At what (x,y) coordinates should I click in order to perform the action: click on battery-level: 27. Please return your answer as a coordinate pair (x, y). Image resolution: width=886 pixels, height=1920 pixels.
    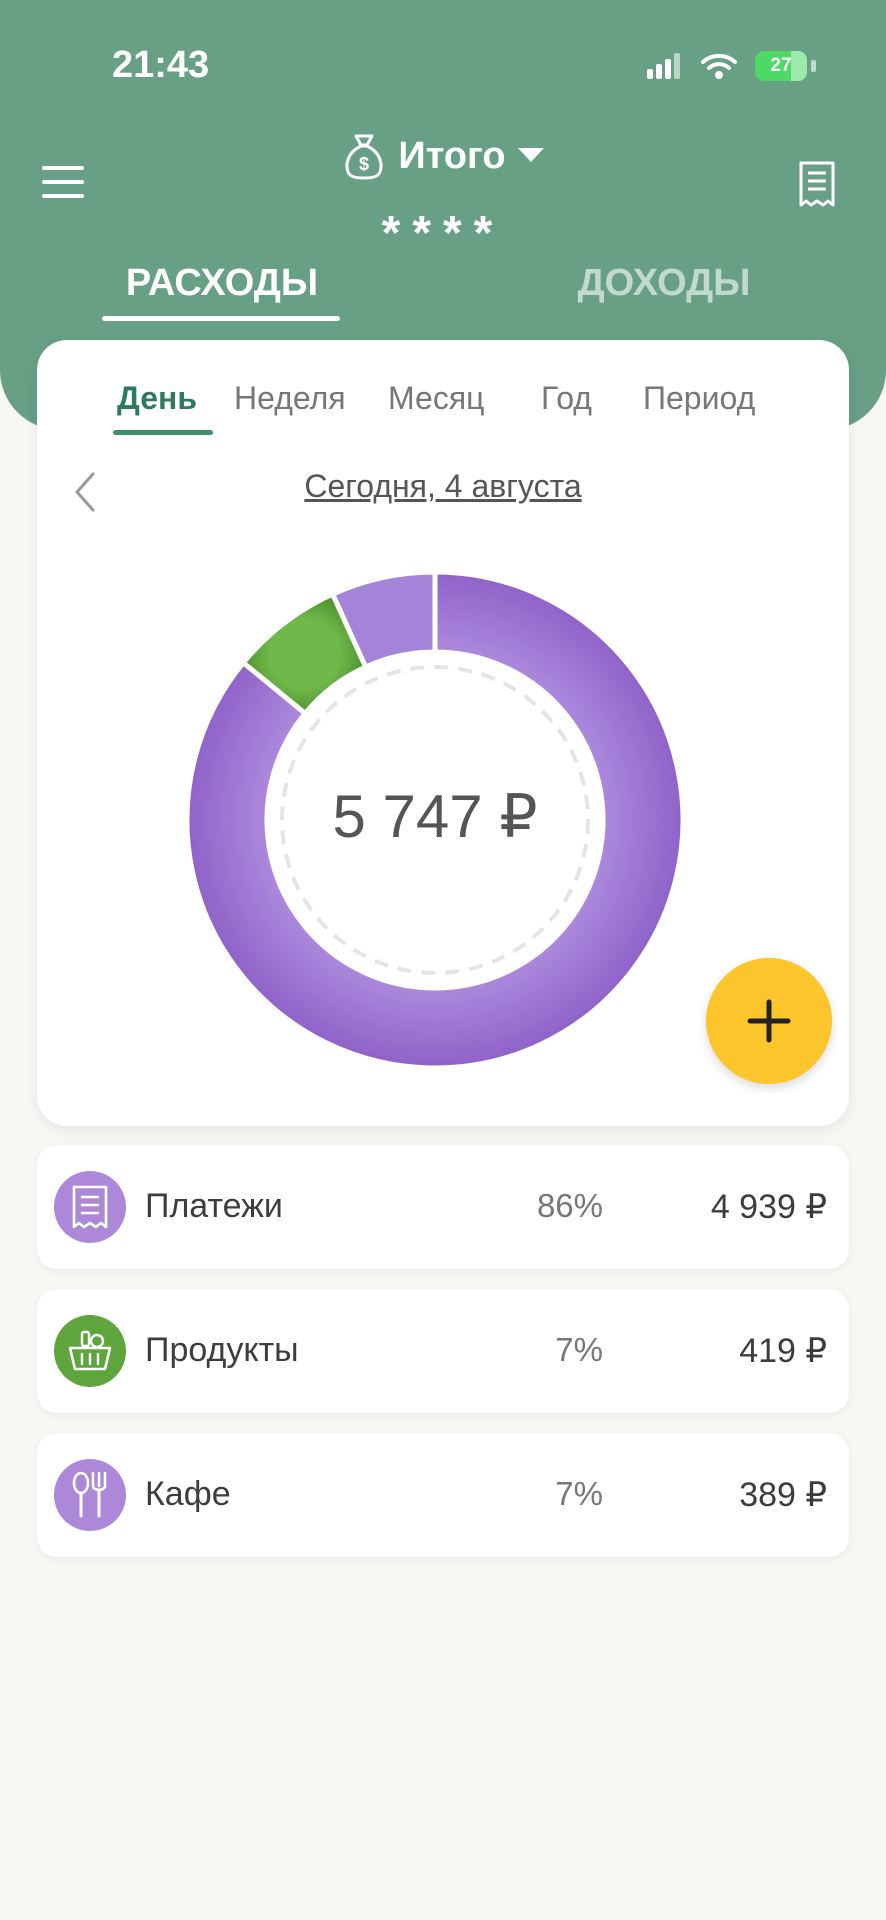
    Looking at the image, I should click on (781, 65).